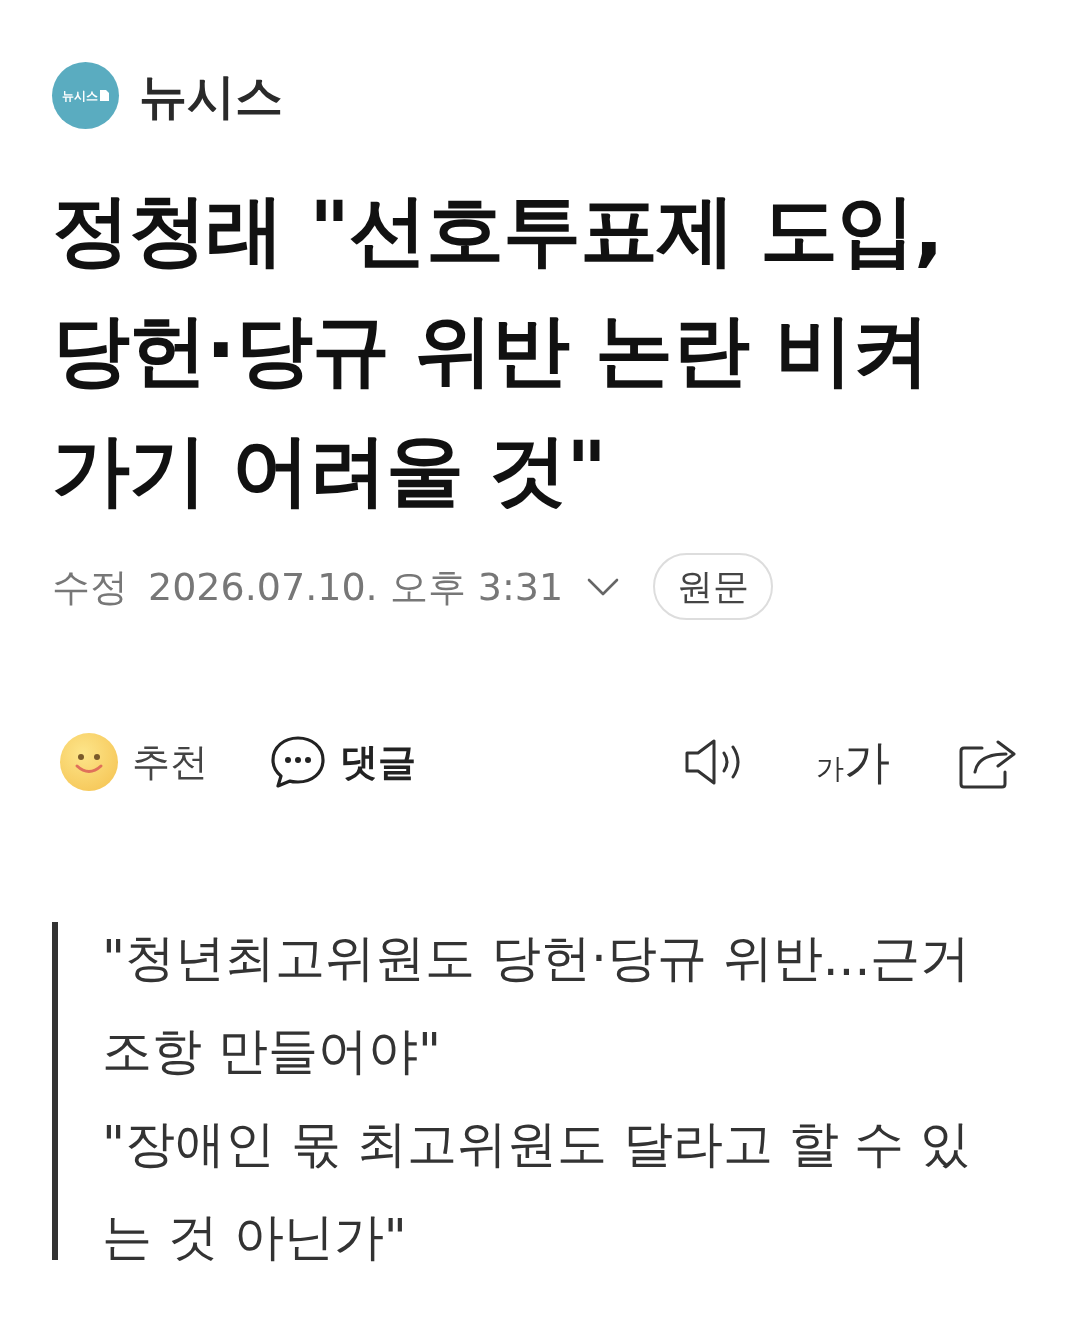 The height and width of the screenshot is (1340, 1080). Describe the element at coordinates (89, 762) in the screenshot. I see `smiley-icon` at that location.